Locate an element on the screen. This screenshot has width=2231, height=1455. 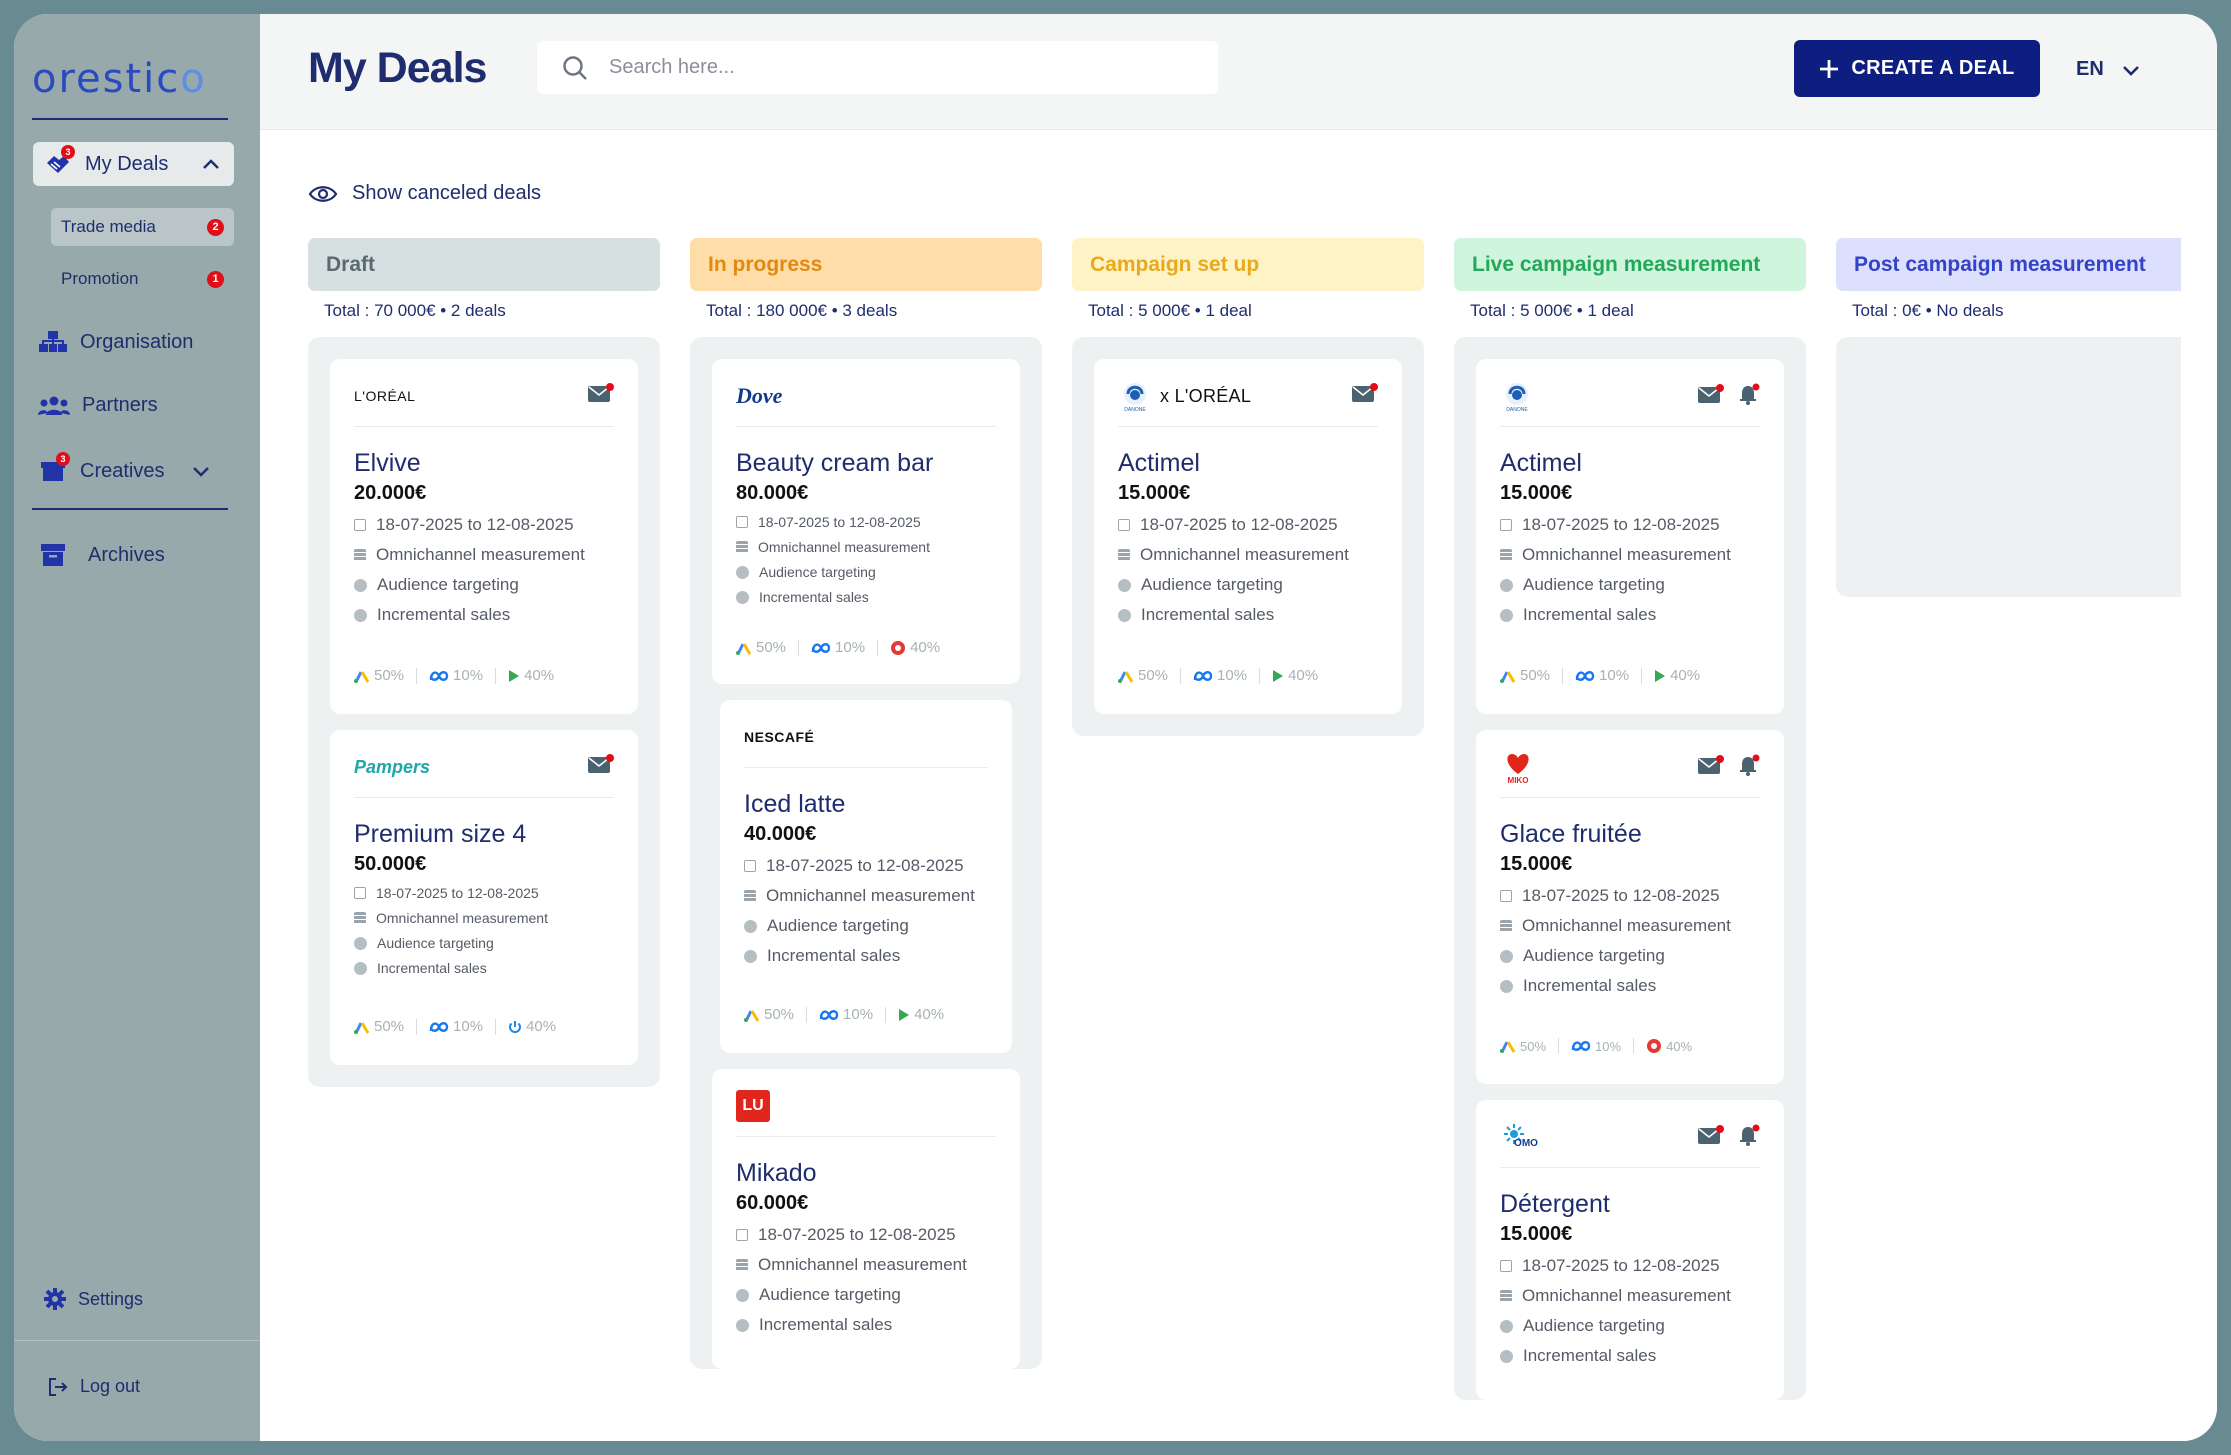
search-bar is located at coordinates (877, 67).